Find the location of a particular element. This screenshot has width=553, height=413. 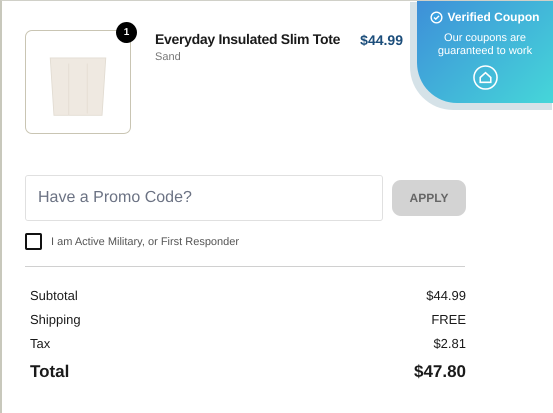

summary-label: Total is located at coordinates (50, 372).